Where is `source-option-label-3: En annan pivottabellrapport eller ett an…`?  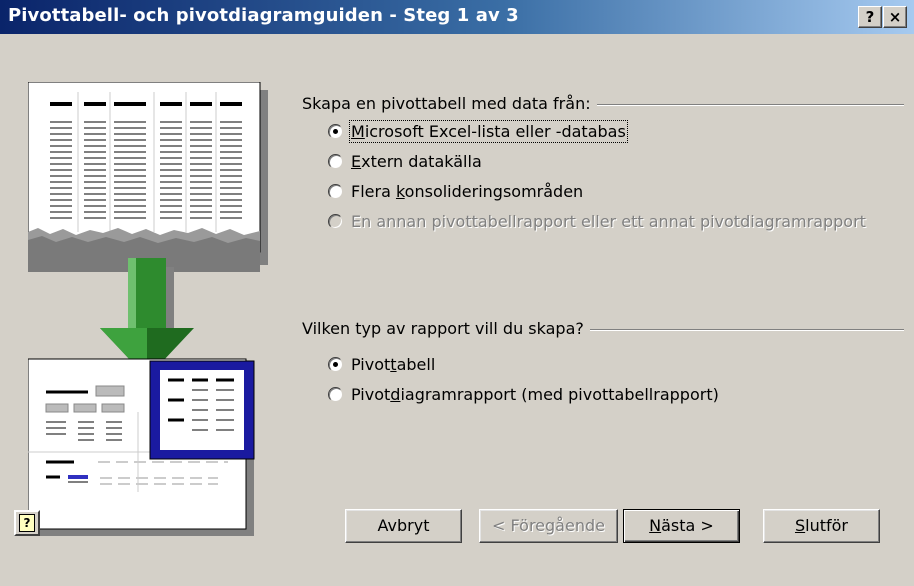
source-option-label-3: En annan pivottabellrapport eller ett an… is located at coordinates (608, 221).